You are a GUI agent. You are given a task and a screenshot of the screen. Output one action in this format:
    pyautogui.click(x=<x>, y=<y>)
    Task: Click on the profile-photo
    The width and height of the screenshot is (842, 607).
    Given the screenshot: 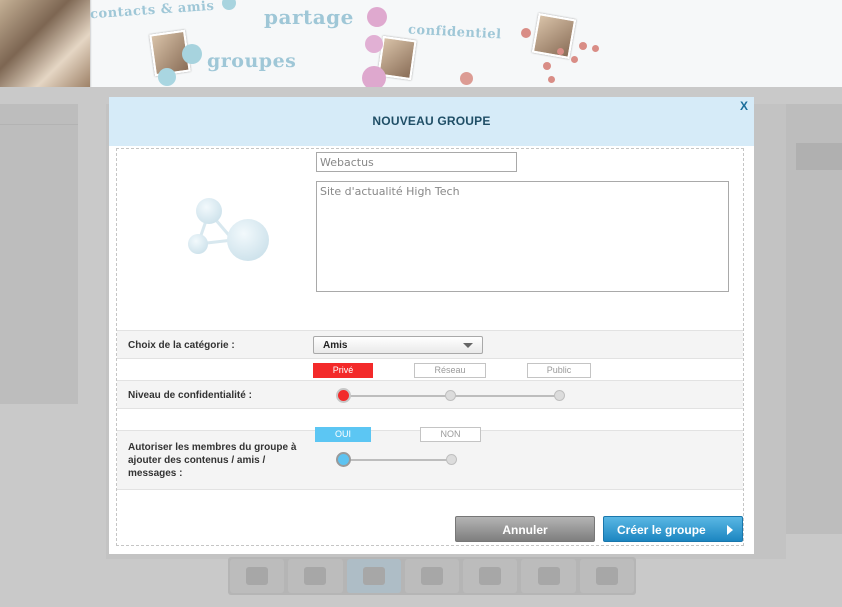 What is the action you would take?
    pyautogui.click(x=554, y=36)
    